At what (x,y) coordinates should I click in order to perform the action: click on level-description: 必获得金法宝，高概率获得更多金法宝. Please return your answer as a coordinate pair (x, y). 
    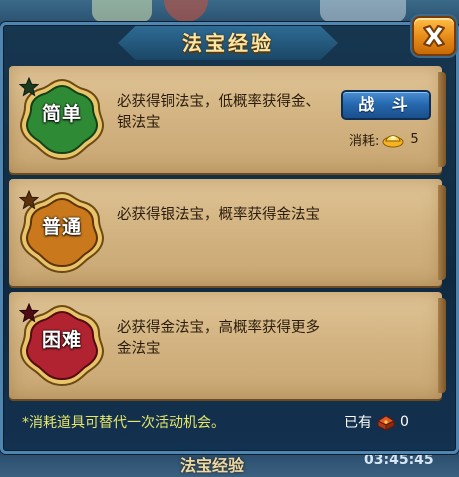
    Looking at the image, I should click on (218, 338).